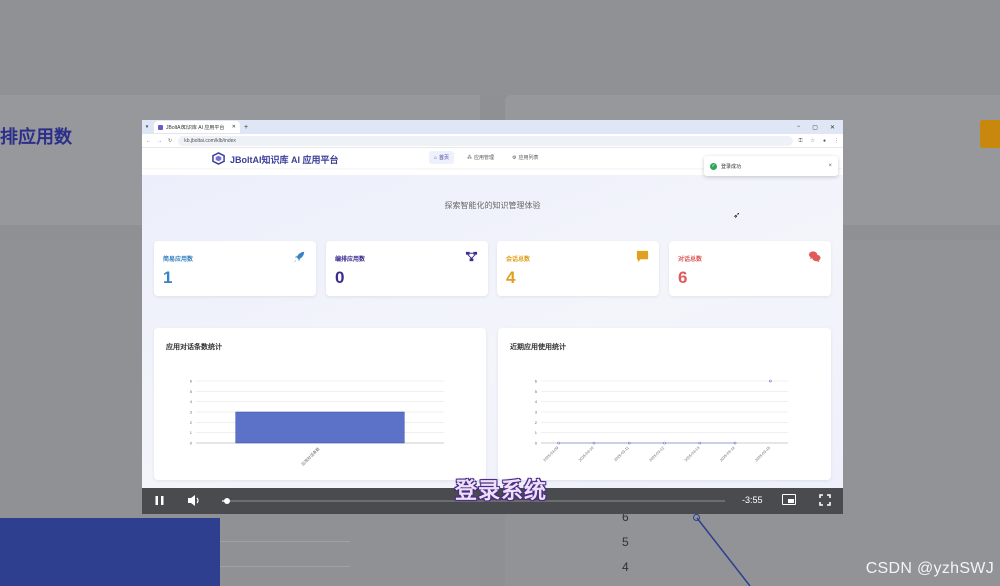  I want to click on nav-item-home: ⌂ 首页, so click(442, 157).